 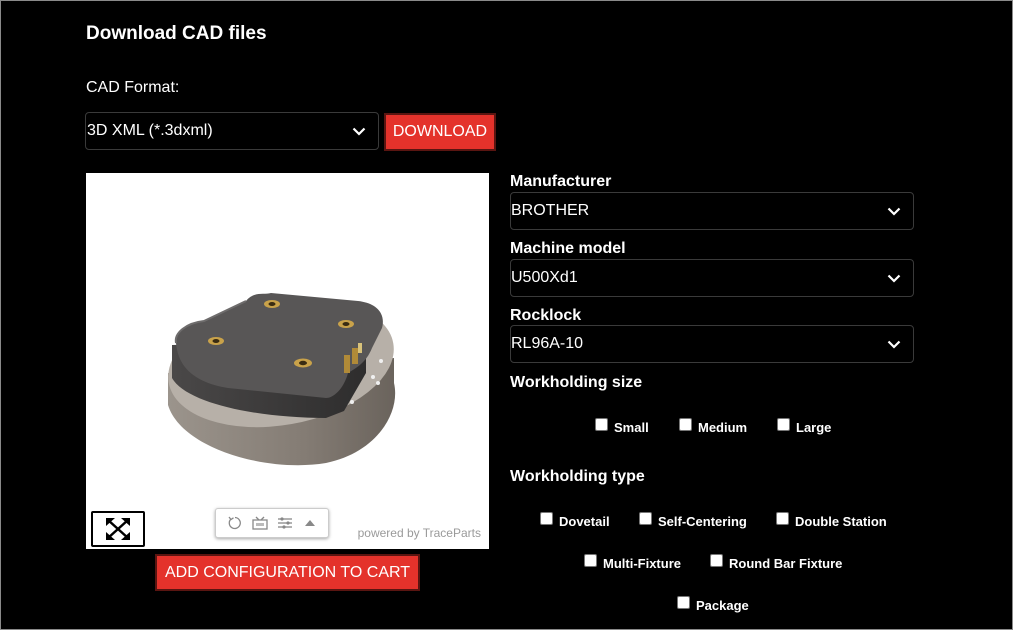 I want to click on size-small-checkbox: Small, so click(x=622, y=426).